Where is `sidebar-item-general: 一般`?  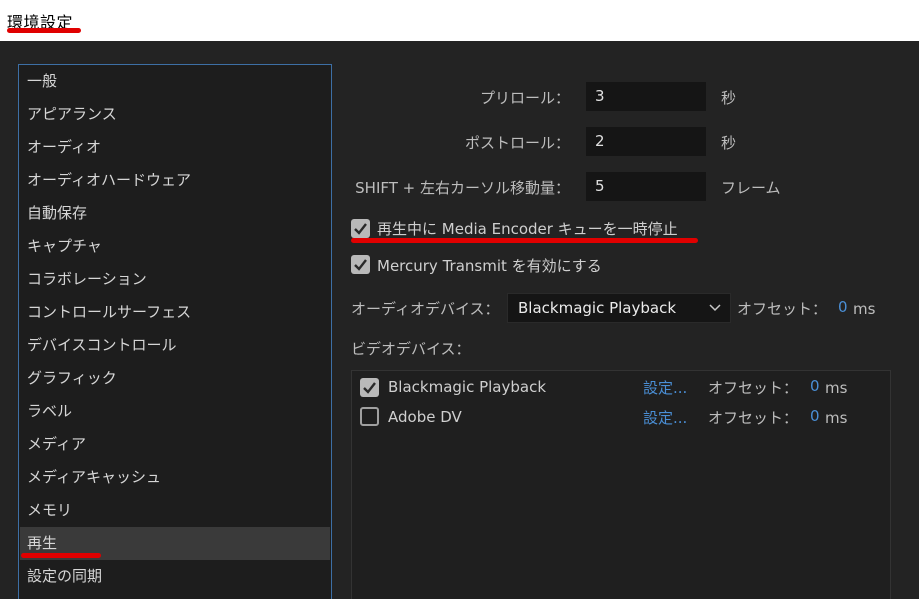
sidebar-item-general: 一般 is located at coordinates (175, 81).